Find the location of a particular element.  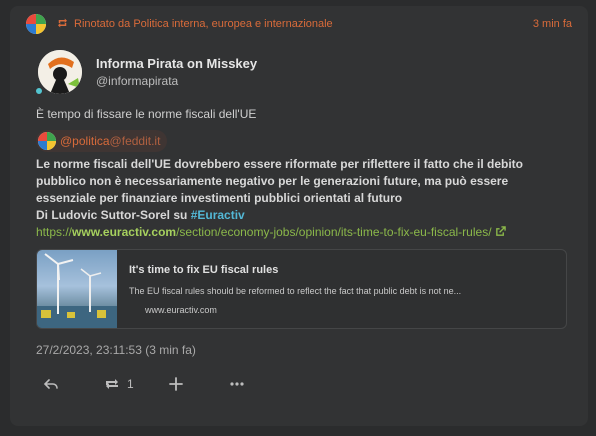

renote-icon is located at coordinates (62, 24).